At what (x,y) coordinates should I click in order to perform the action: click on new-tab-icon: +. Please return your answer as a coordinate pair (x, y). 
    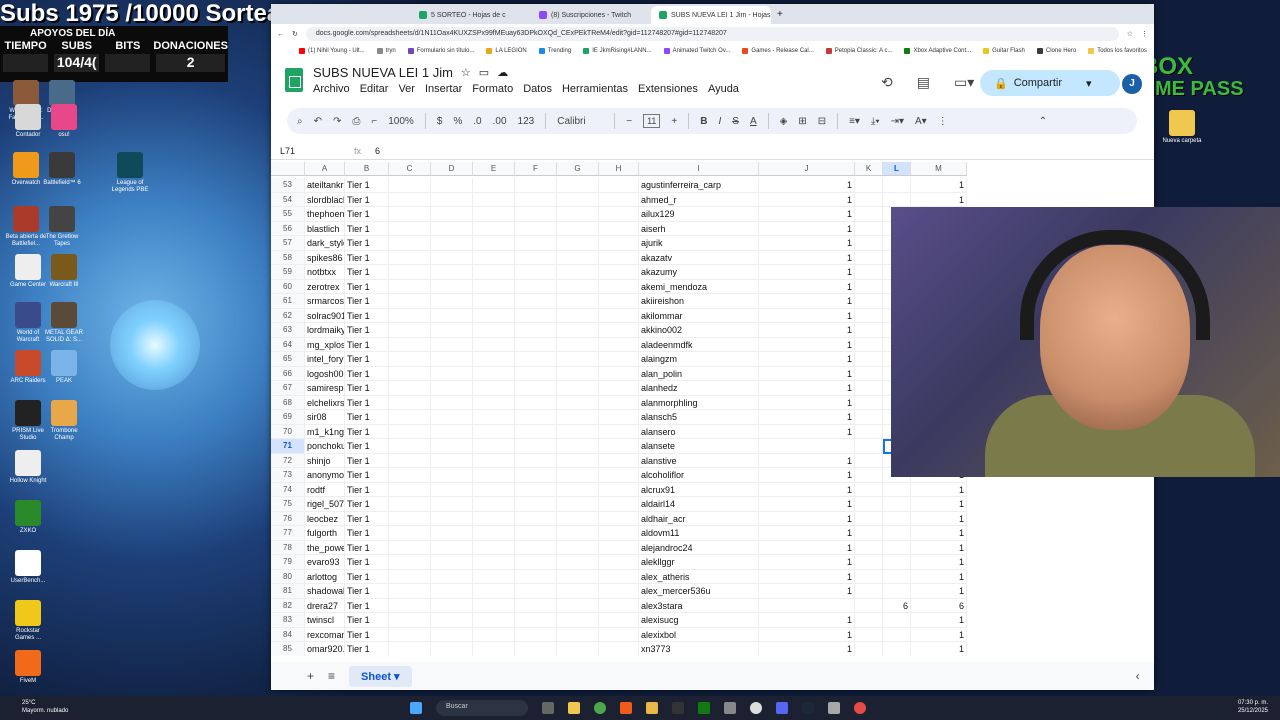
    Looking at the image, I should click on (780, 16).